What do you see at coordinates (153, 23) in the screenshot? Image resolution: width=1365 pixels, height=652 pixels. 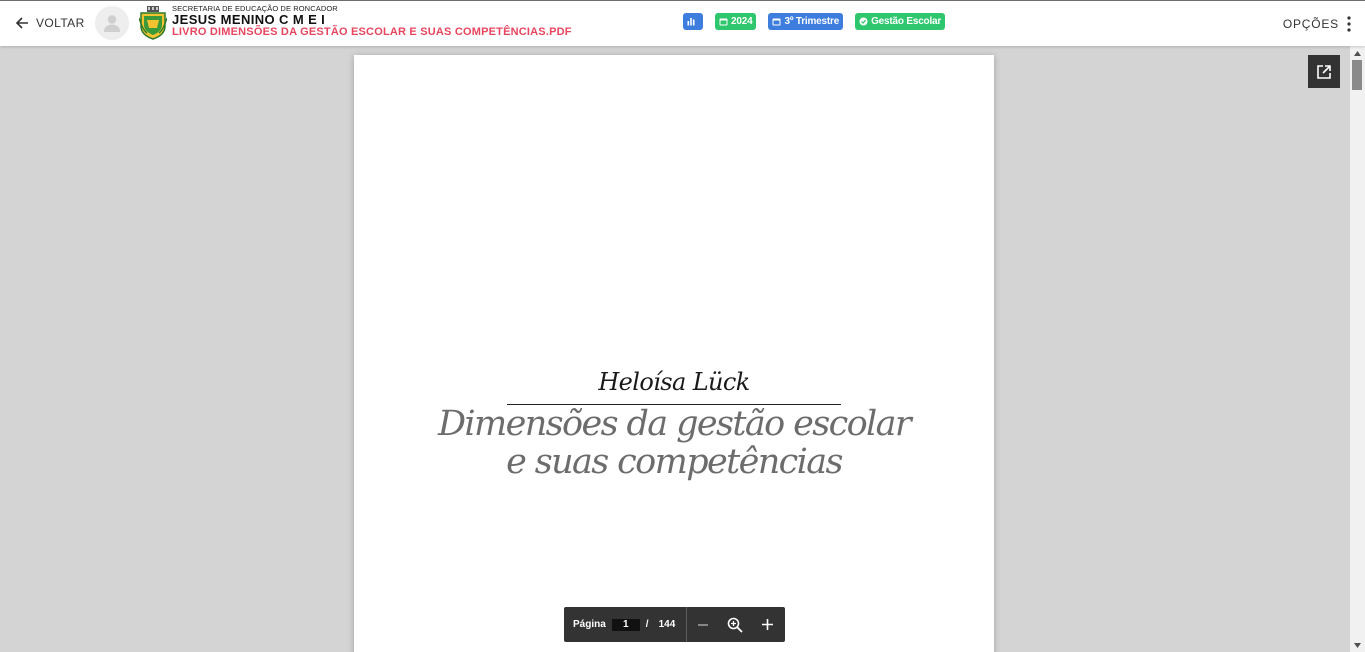 I see `city-crest-icon` at bounding box center [153, 23].